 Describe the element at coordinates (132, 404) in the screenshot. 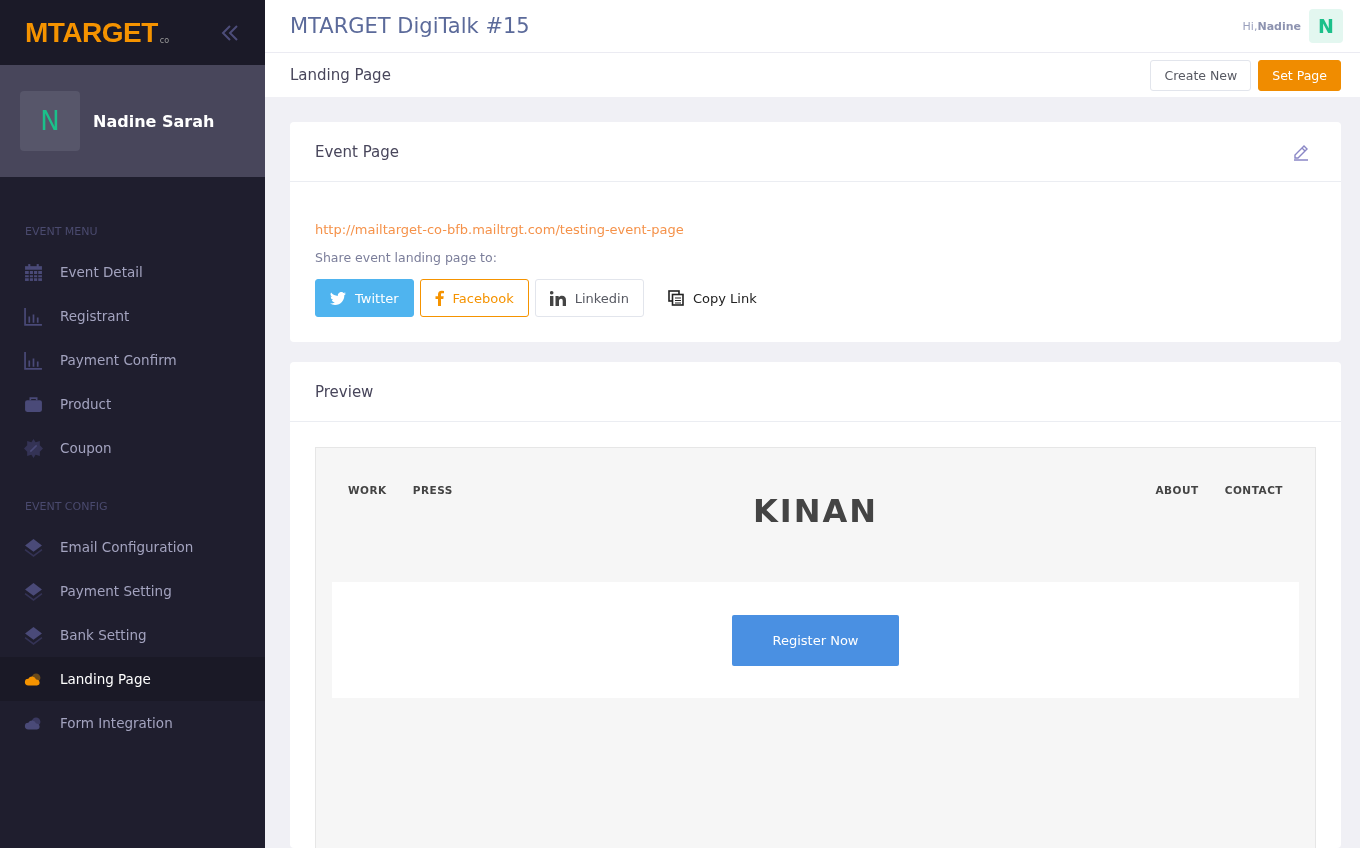

I see `sidebar-item: Product` at that location.